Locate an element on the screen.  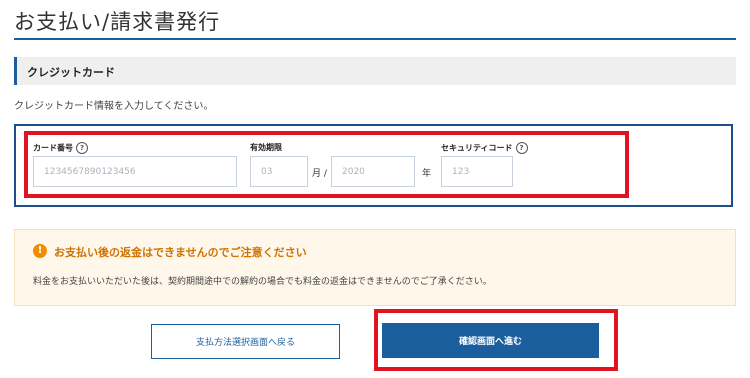
instruction-text: クレジットカード情報を入力してください。 is located at coordinates (114, 106).